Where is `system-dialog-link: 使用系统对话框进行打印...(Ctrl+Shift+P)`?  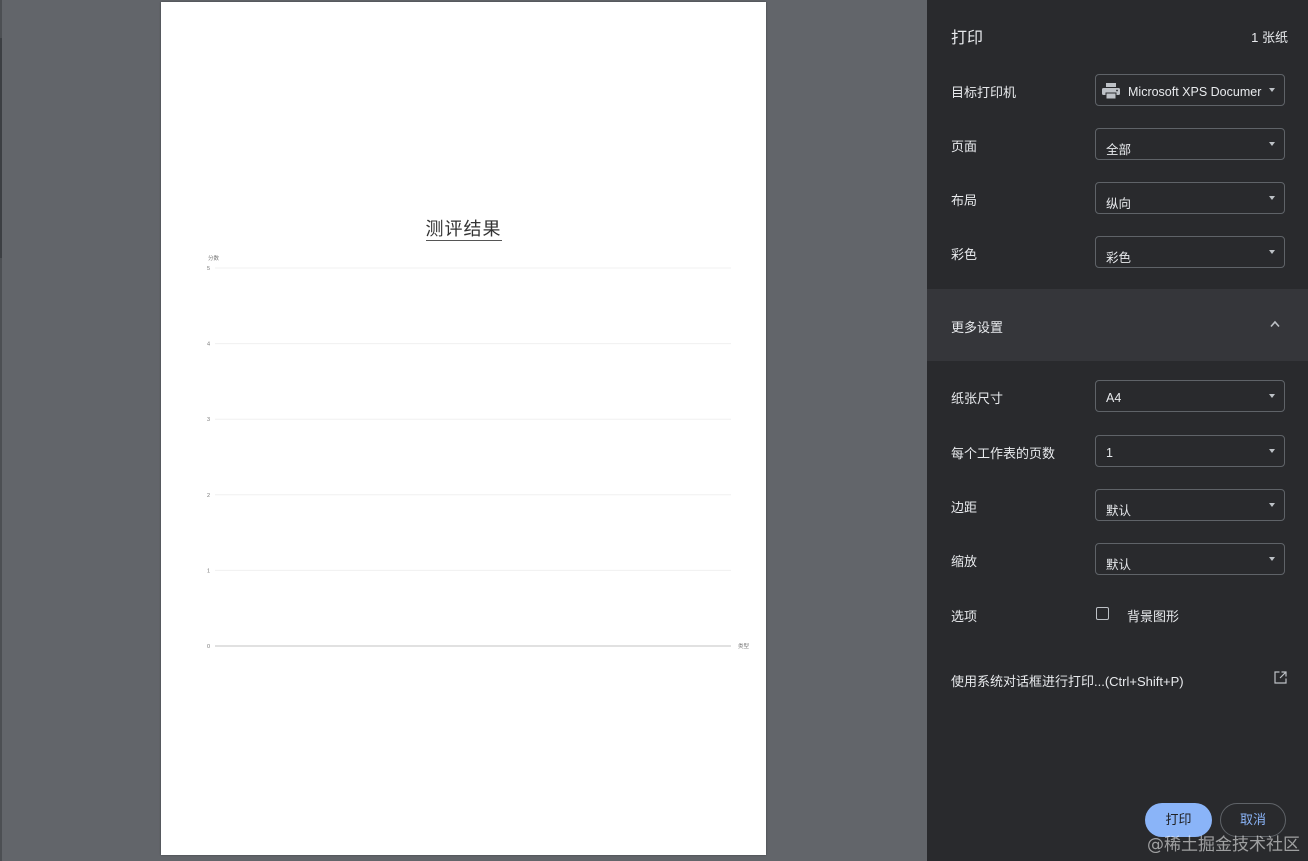 system-dialog-link: 使用系统对话框进行打印...(Ctrl+Shift+P) is located at coordinates (1119, 680).